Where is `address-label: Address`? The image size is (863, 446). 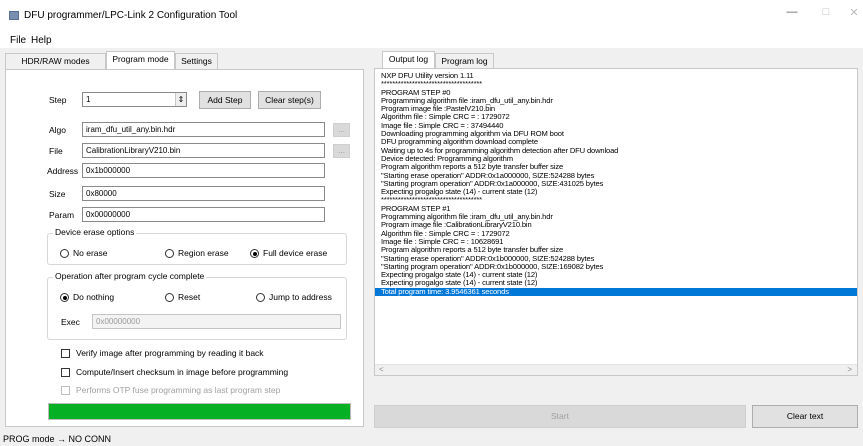
address-label: Address is located at coordinates (63, 171).